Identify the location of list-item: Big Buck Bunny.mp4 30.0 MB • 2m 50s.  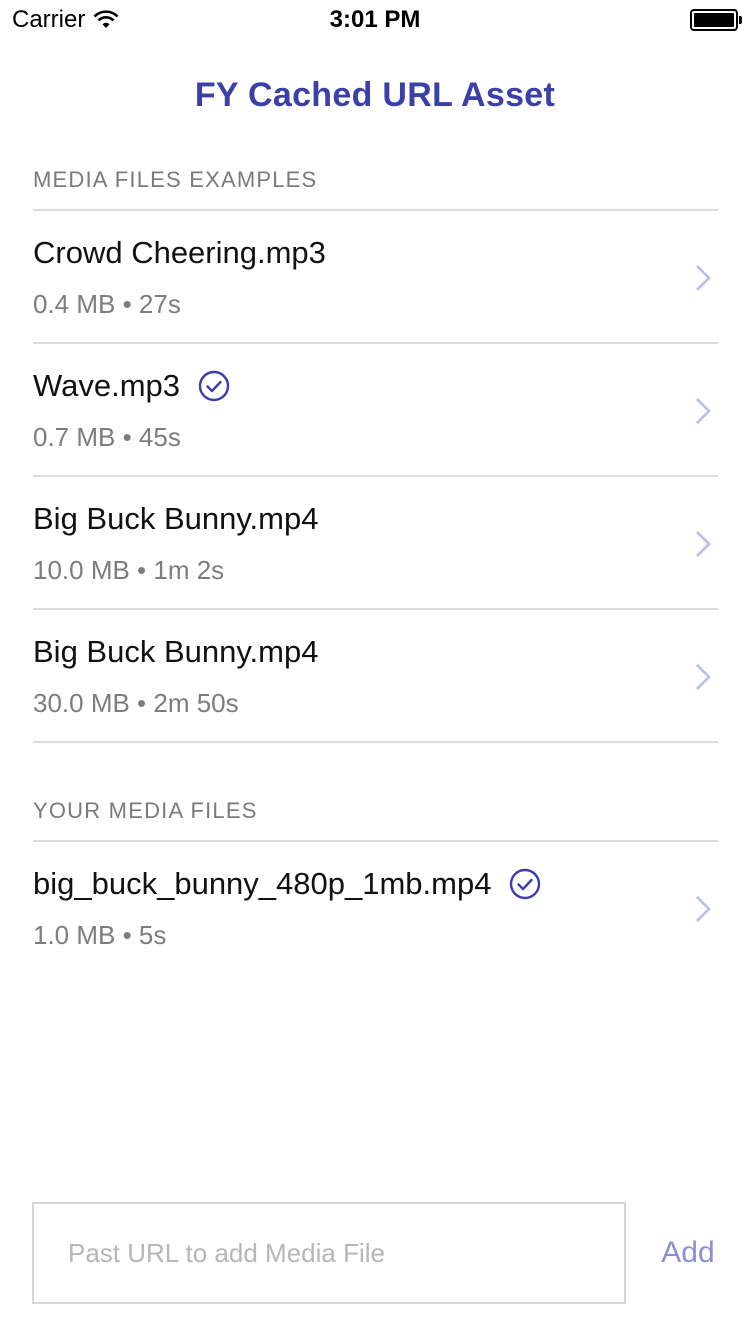
(375, 676).